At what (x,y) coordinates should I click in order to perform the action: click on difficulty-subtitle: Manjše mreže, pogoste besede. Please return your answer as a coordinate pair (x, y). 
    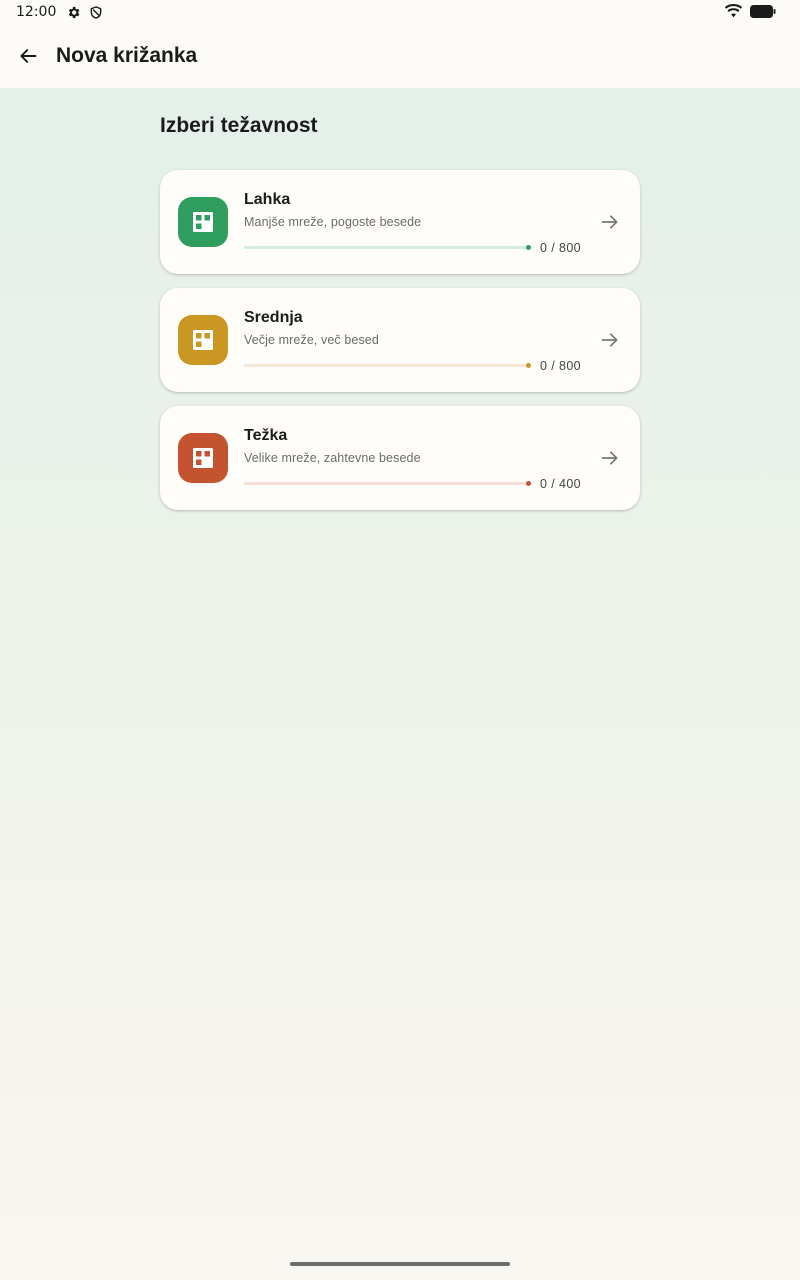
    Looking at the image, I should click on (333, 222).